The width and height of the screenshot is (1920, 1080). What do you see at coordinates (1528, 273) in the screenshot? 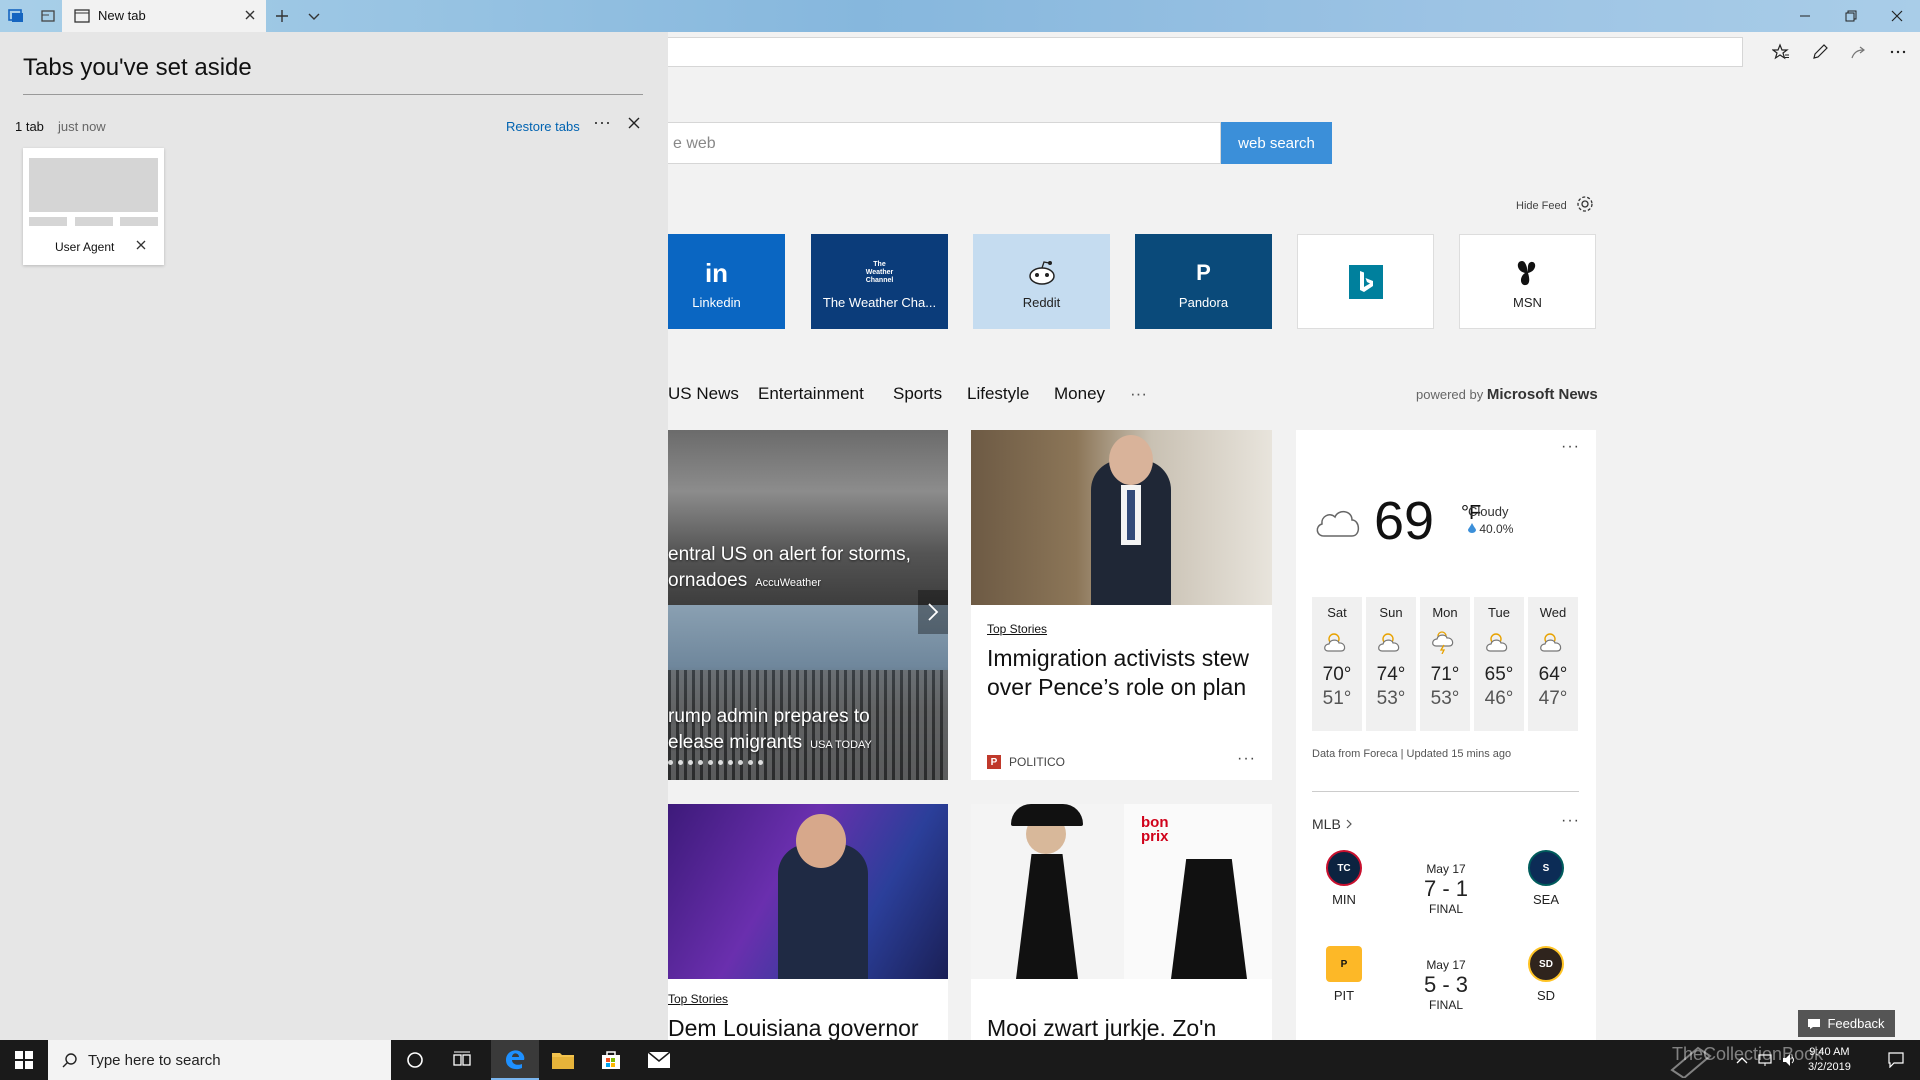
I see `msn-icon` at bounding box center [1528, 273].